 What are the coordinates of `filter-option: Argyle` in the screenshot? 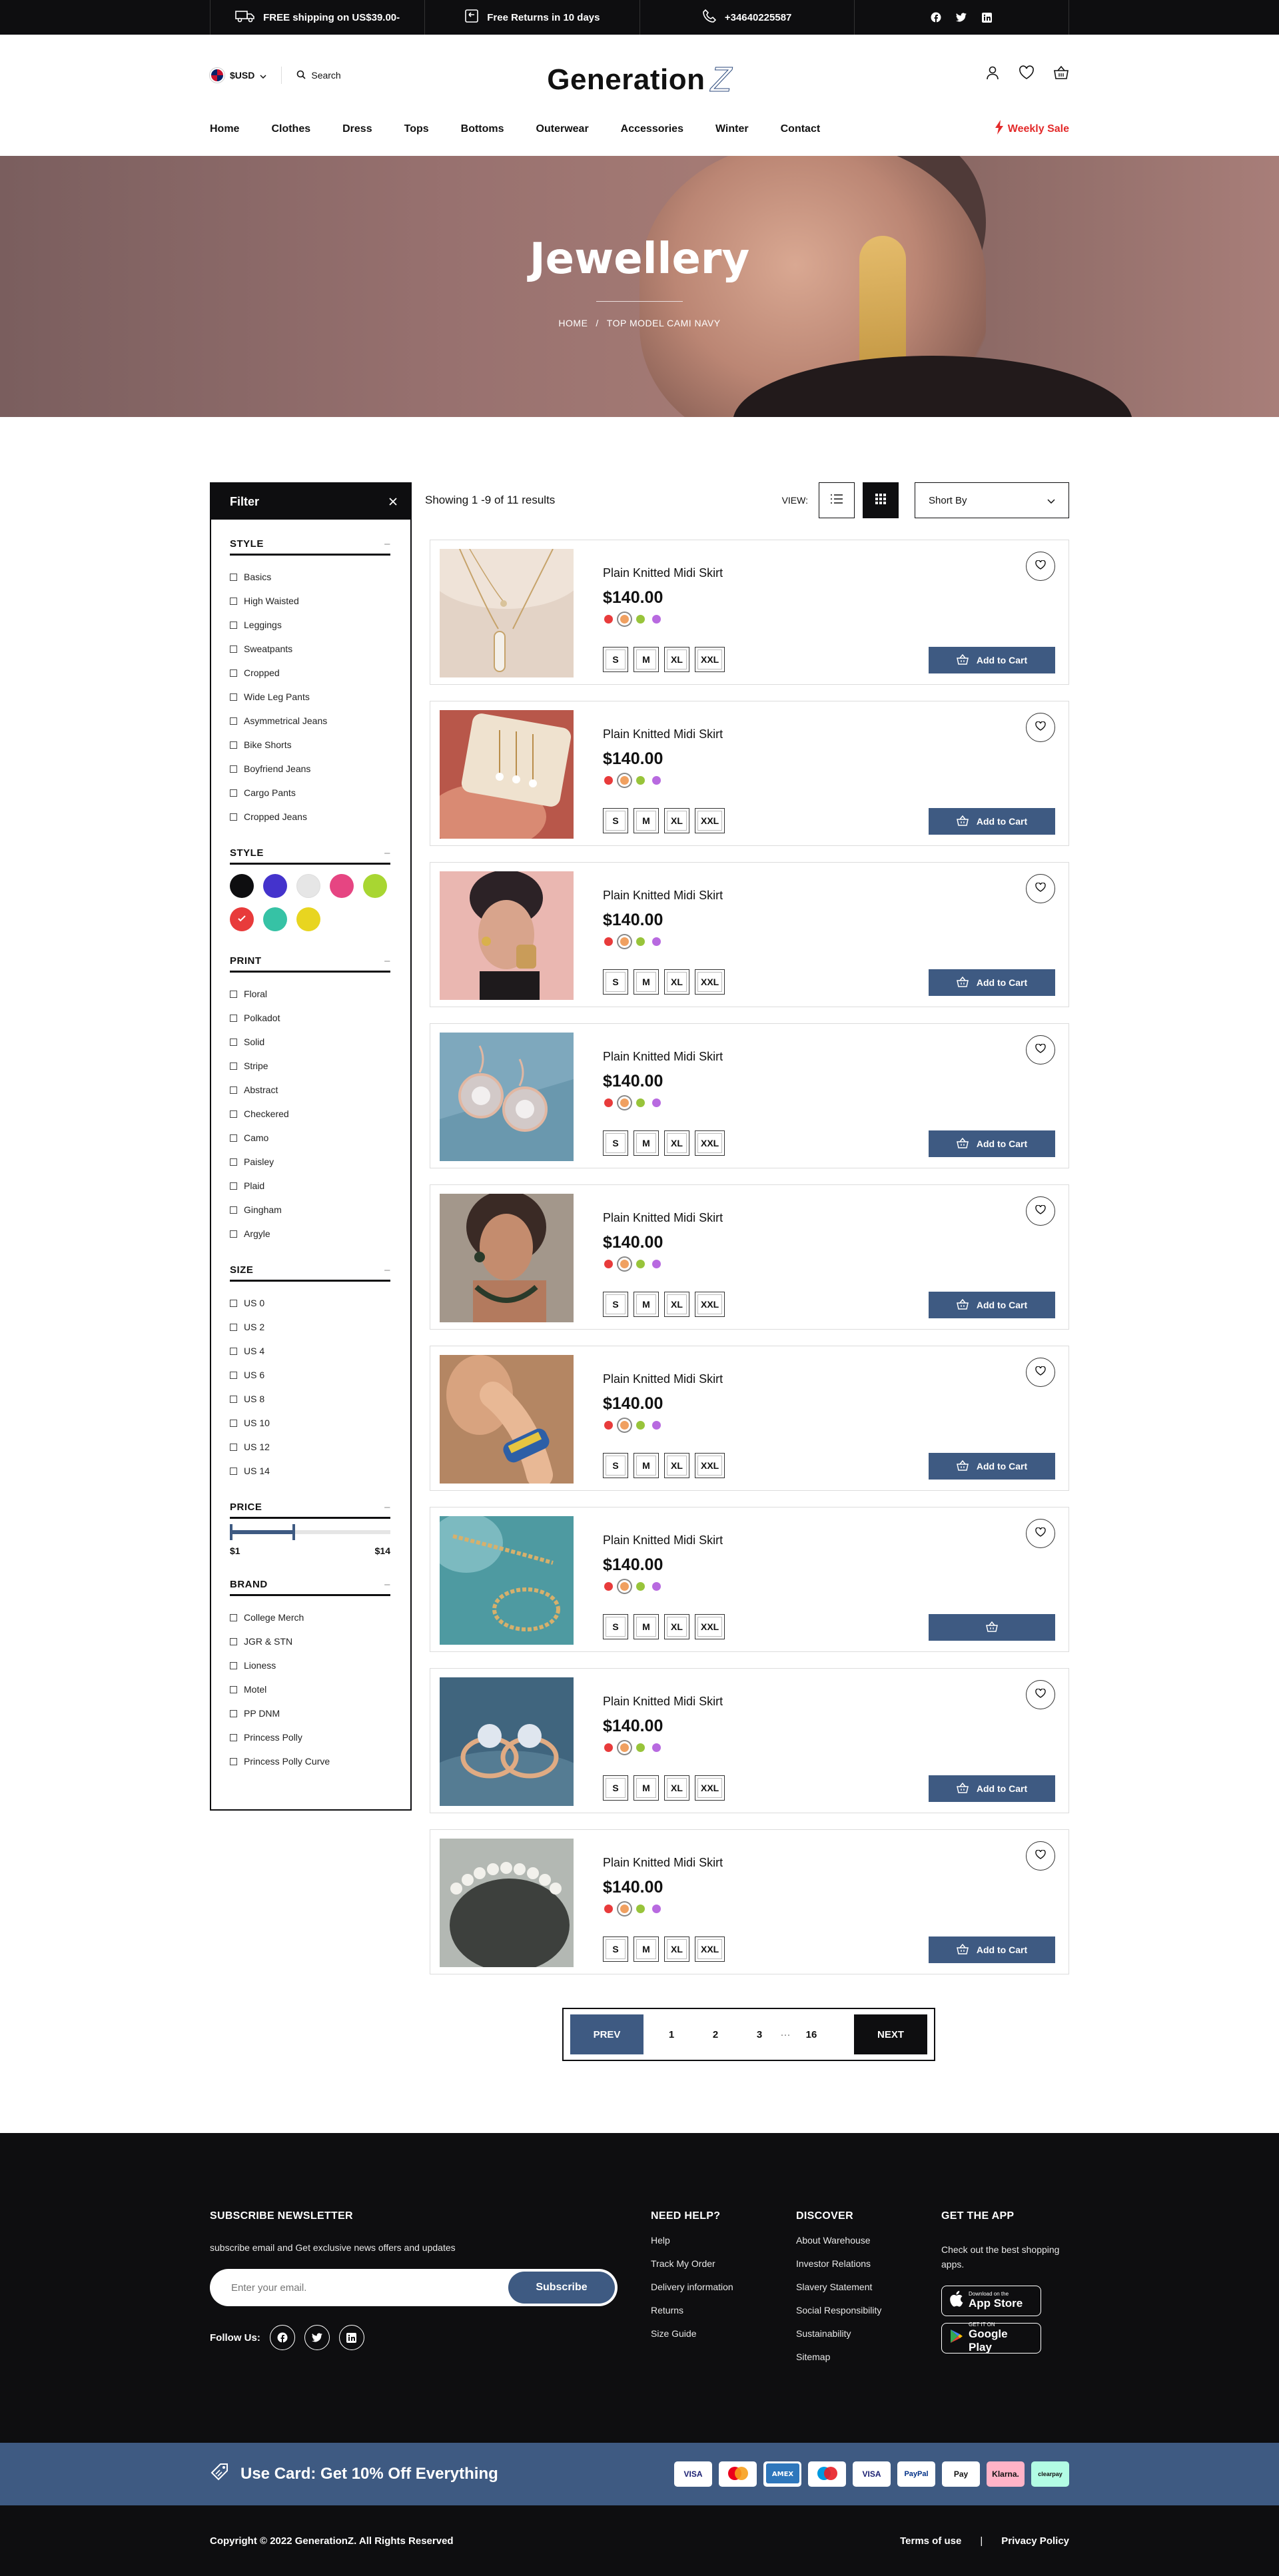 It's located at (310, 1234).